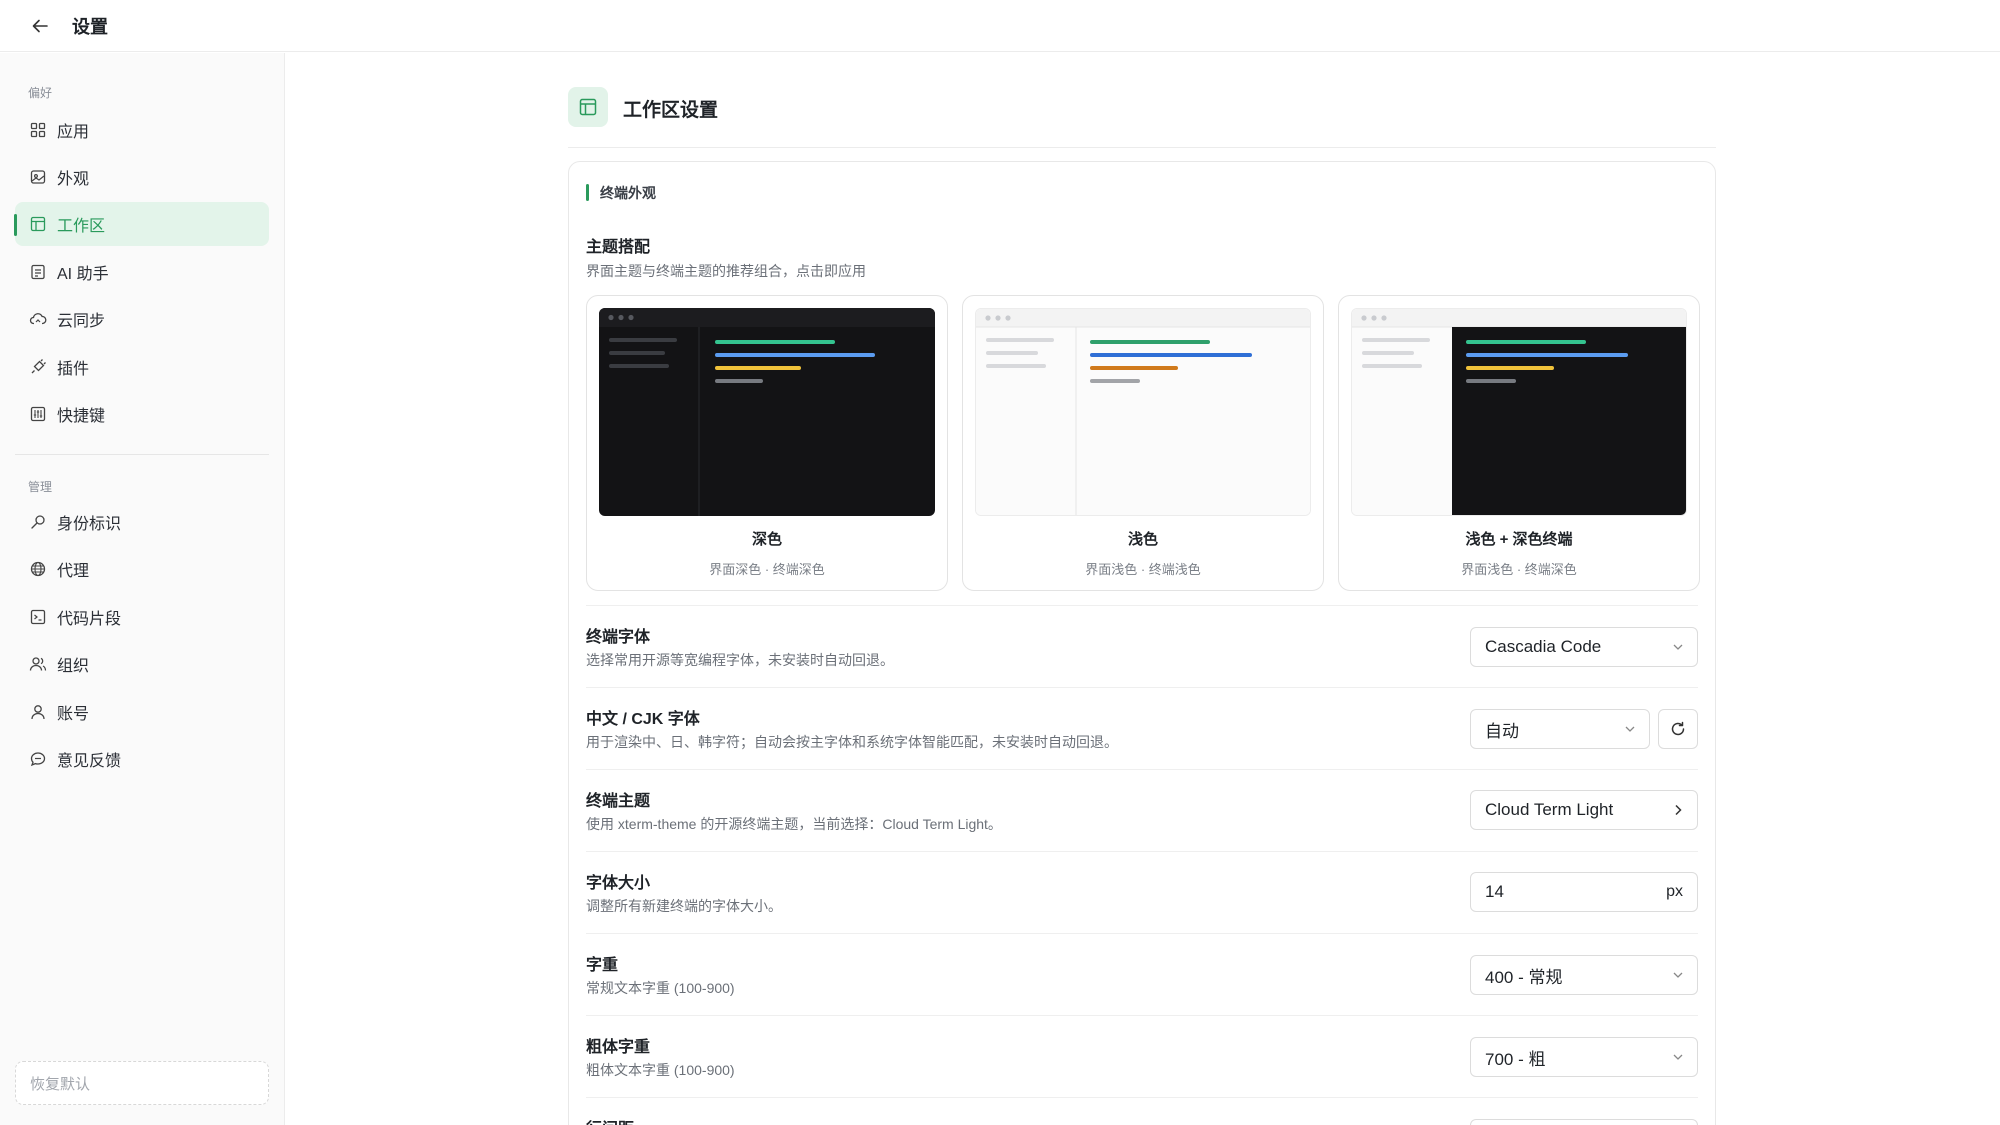  I want to click on message-icon, so click(38, 759).